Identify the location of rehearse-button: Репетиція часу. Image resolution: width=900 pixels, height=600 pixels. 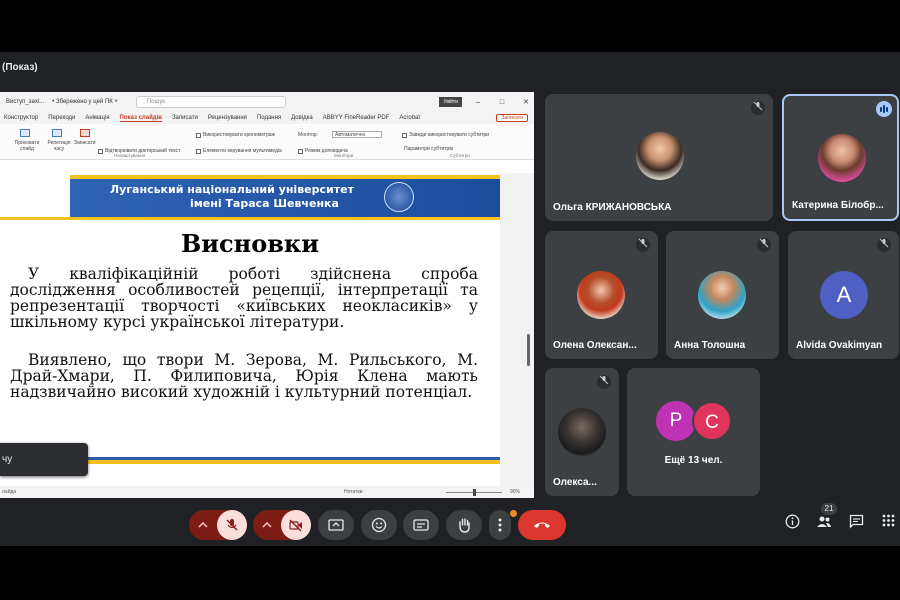
(59, 146).